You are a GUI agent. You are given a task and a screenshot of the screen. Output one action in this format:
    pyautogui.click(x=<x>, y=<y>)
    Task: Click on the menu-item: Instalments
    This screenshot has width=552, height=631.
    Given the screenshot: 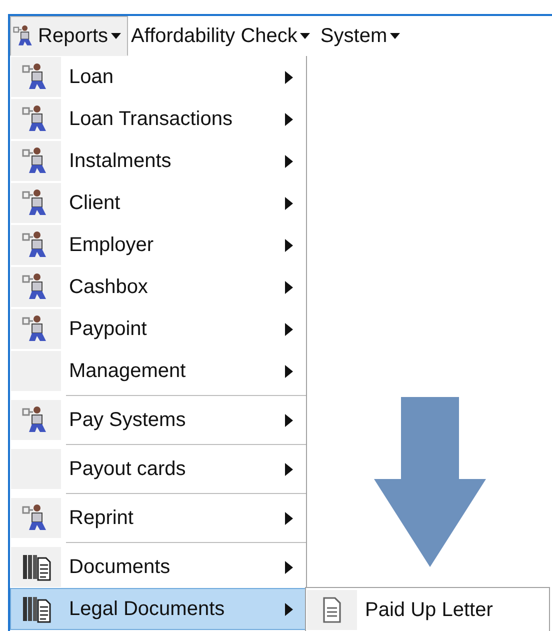 What is the action you would take?
    pyautogui.click(x=158, y=161)
    